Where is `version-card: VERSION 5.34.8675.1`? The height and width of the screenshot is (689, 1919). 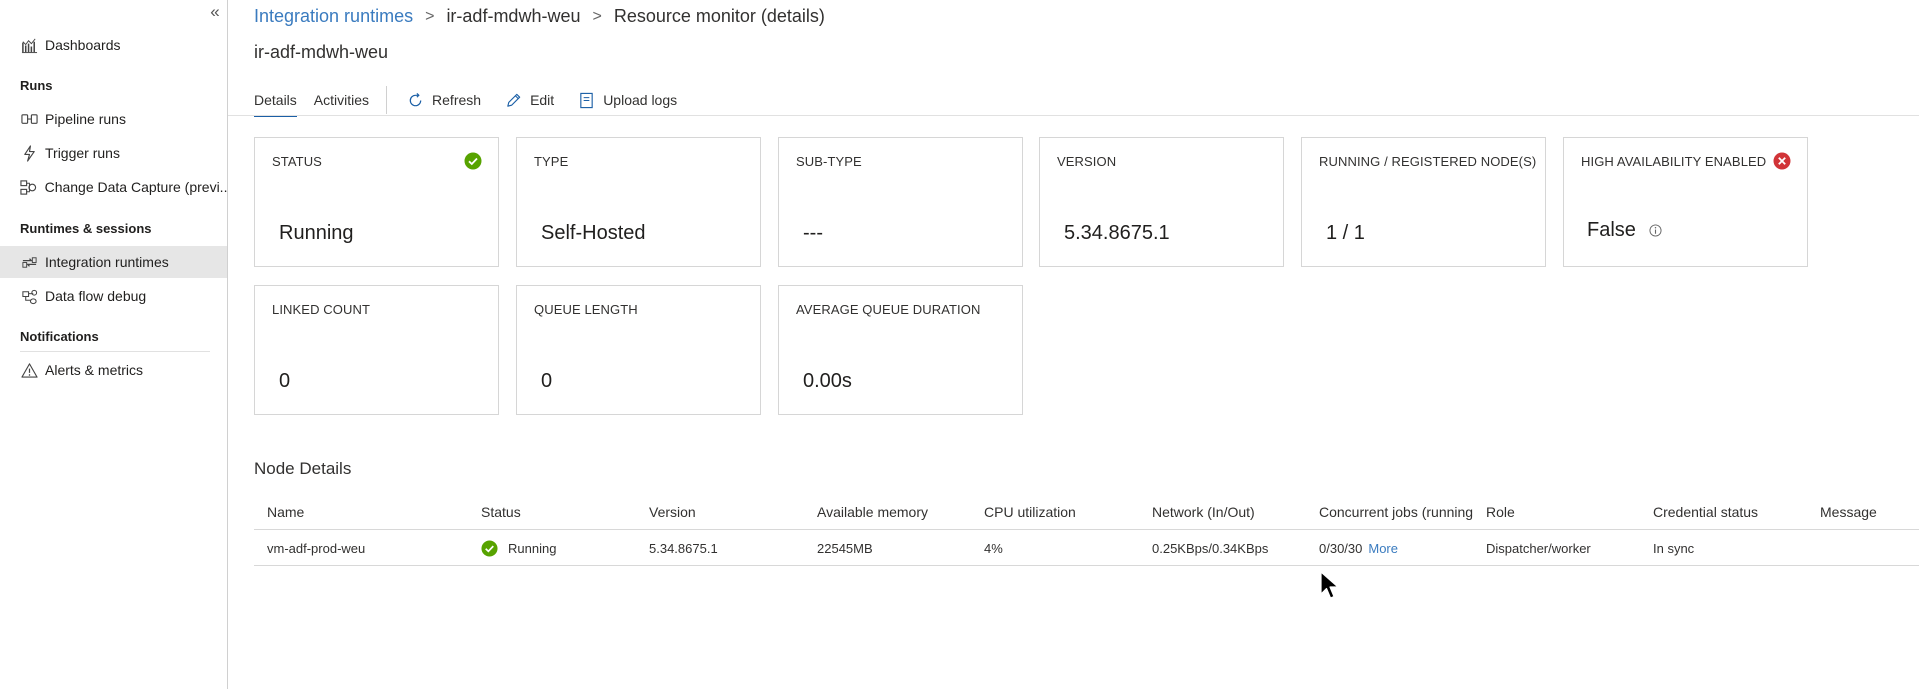
version-card: VERSION 5.34.8675.1 is located at coordinates (1161, 202).